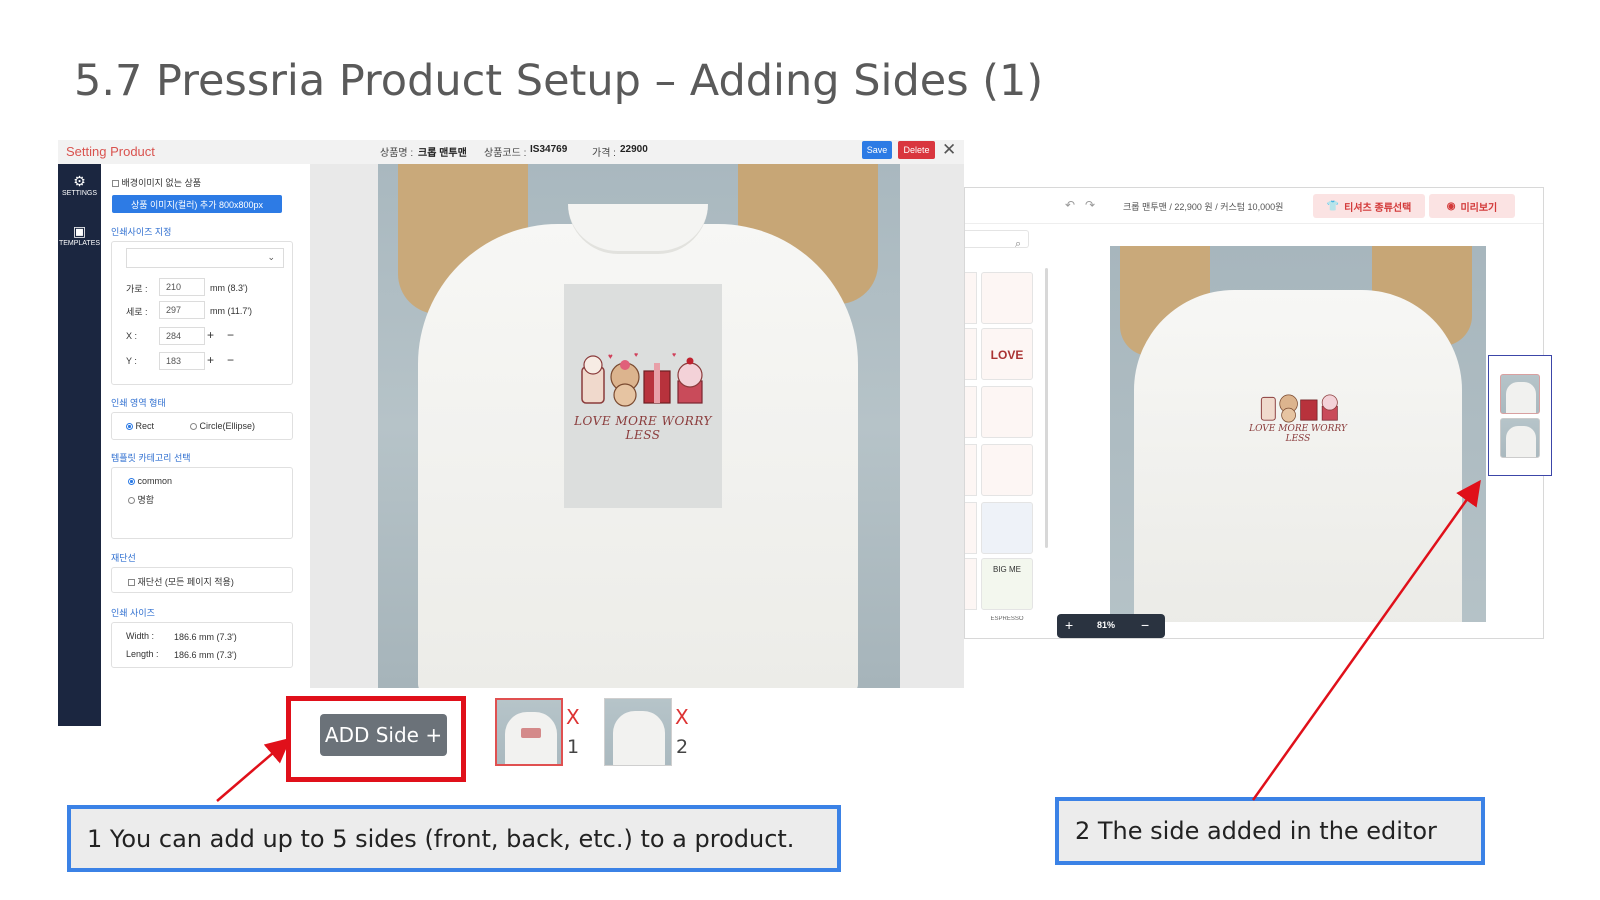 Image resolution: width=1600 pixels, height=900 pixels. What do you see at coordinates (1007, 624) in the screenshot?
I see `template-item-partial: ESPRESSO` at bounding box center [1007, 624].